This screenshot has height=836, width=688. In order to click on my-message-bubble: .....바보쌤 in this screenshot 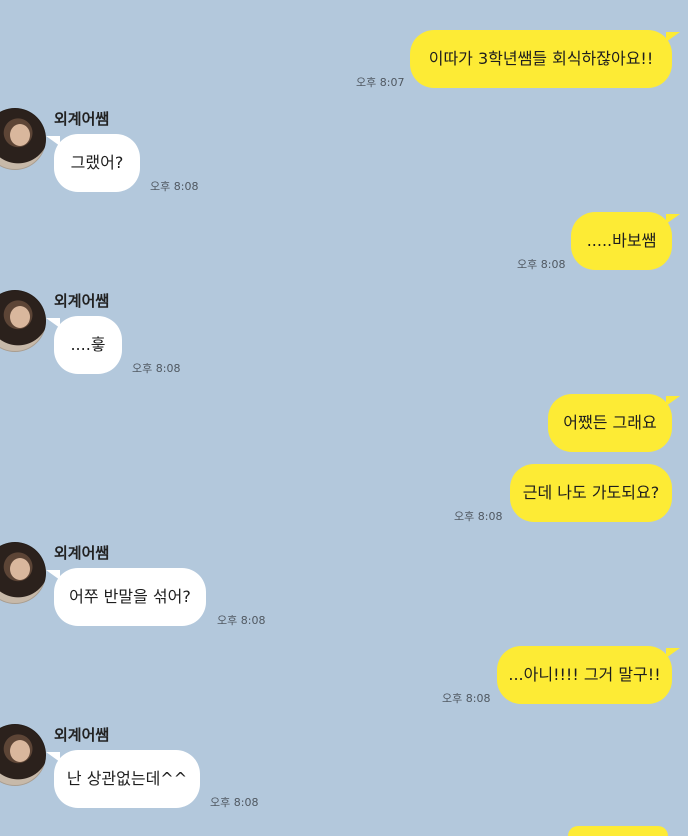, I will do `click(621, 241)`.